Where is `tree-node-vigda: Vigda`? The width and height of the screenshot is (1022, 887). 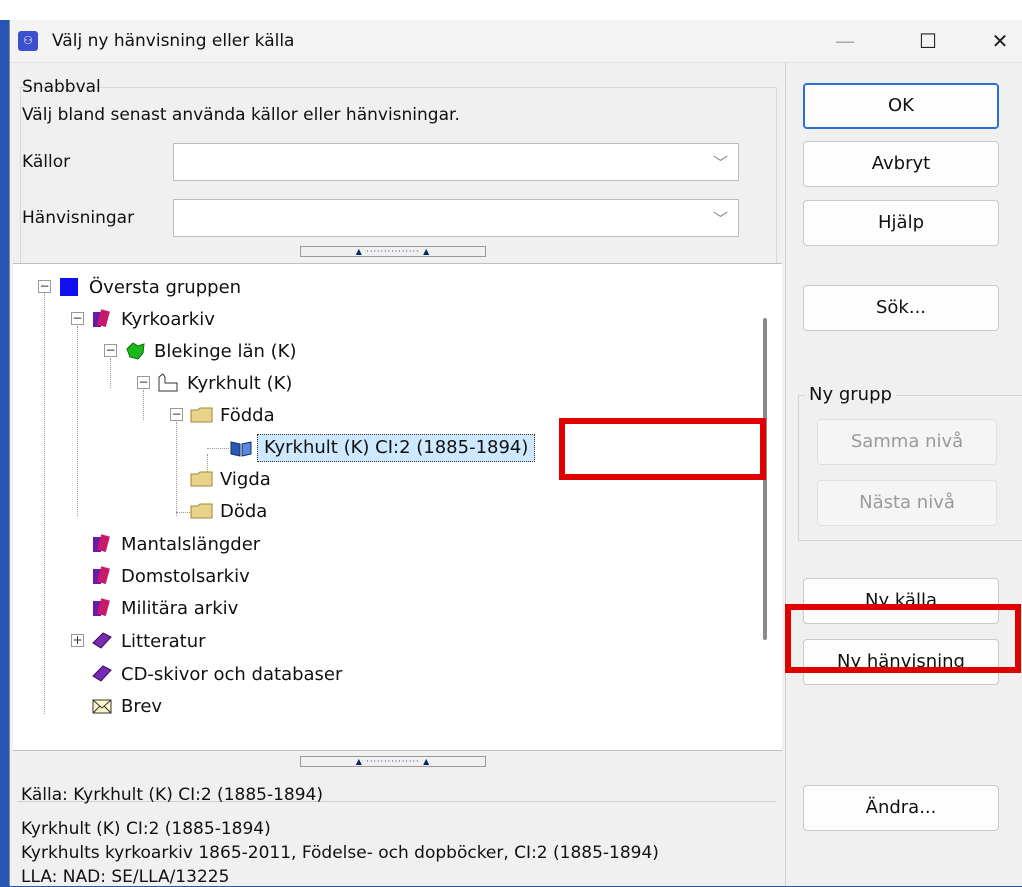
tree-node-vigda: Vigda is located at coordinates (230, 479).